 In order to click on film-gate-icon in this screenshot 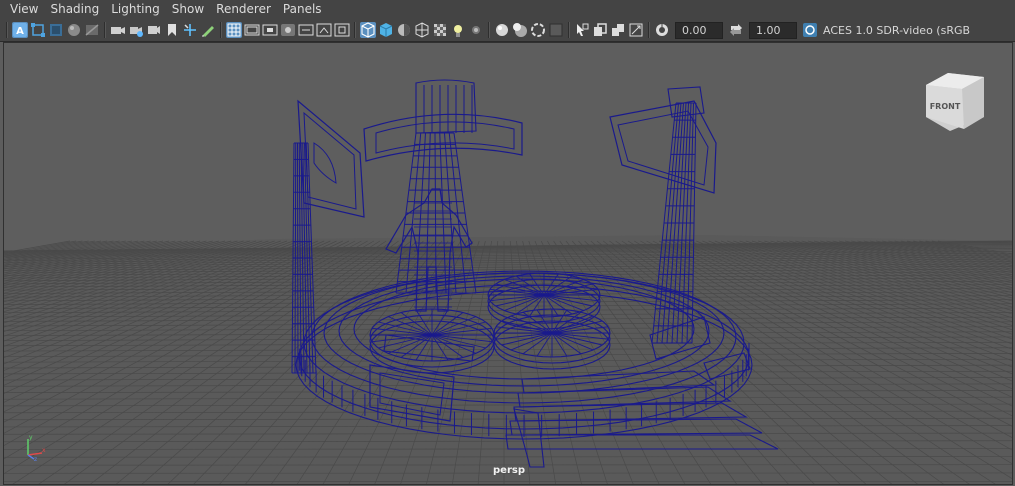, I will do `click(252, 30)`.